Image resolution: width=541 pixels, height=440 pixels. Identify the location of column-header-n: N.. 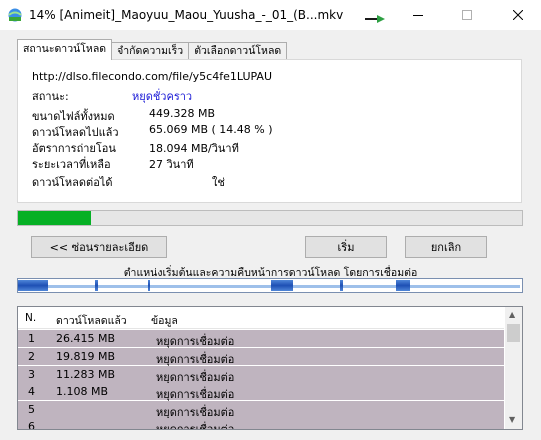
(30, 318).